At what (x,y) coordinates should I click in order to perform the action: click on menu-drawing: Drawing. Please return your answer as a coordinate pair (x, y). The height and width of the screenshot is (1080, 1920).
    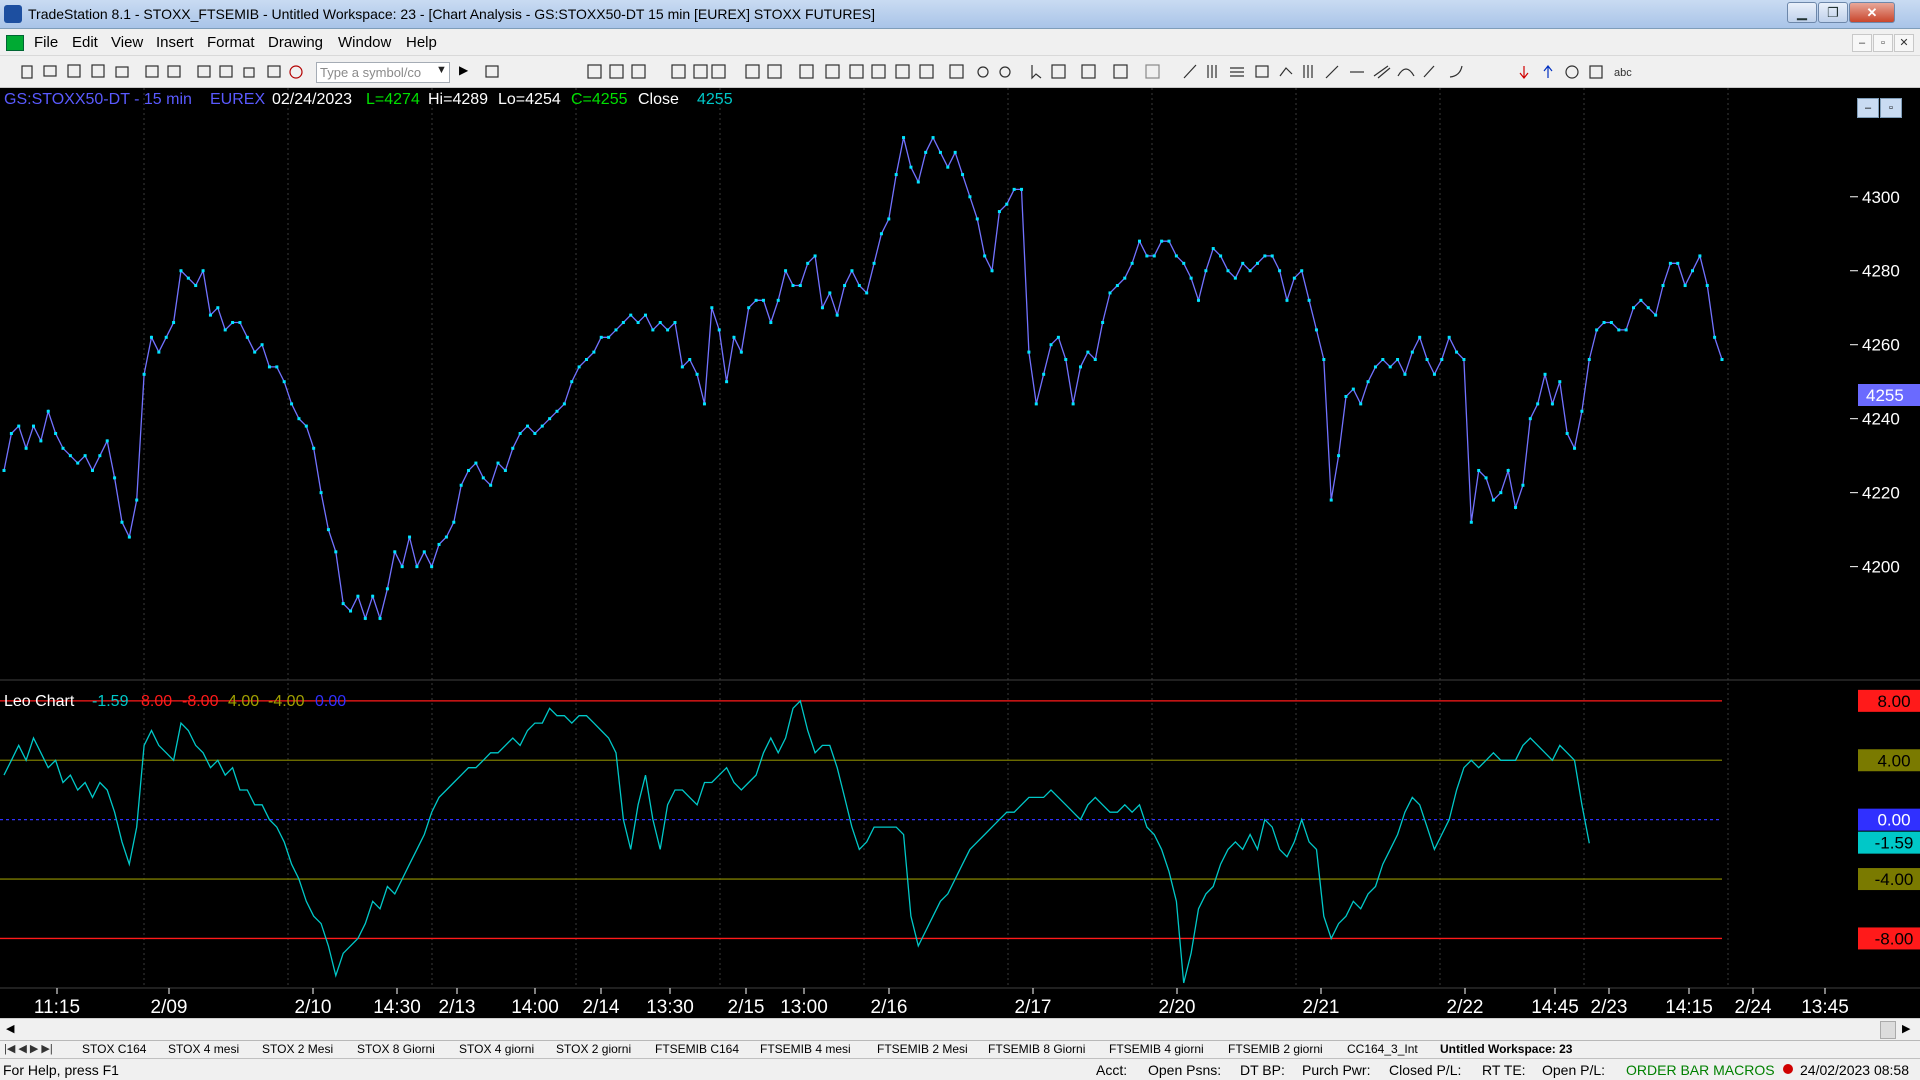
    Looking at the image, I should click on (295, 42).